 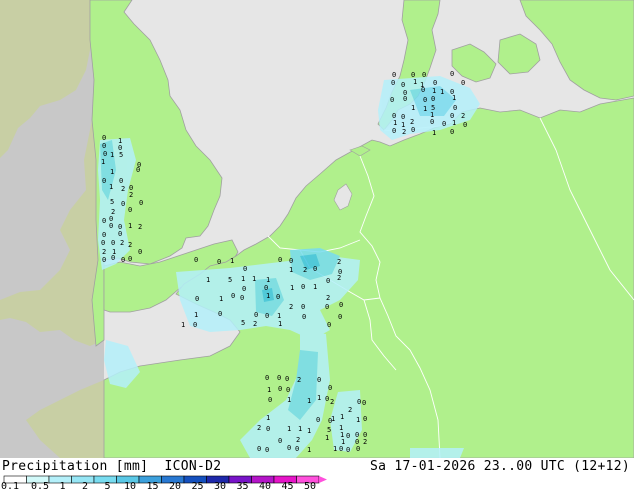 I want to click on colorbar-tick-label: 35, so click(x=242, y=486).